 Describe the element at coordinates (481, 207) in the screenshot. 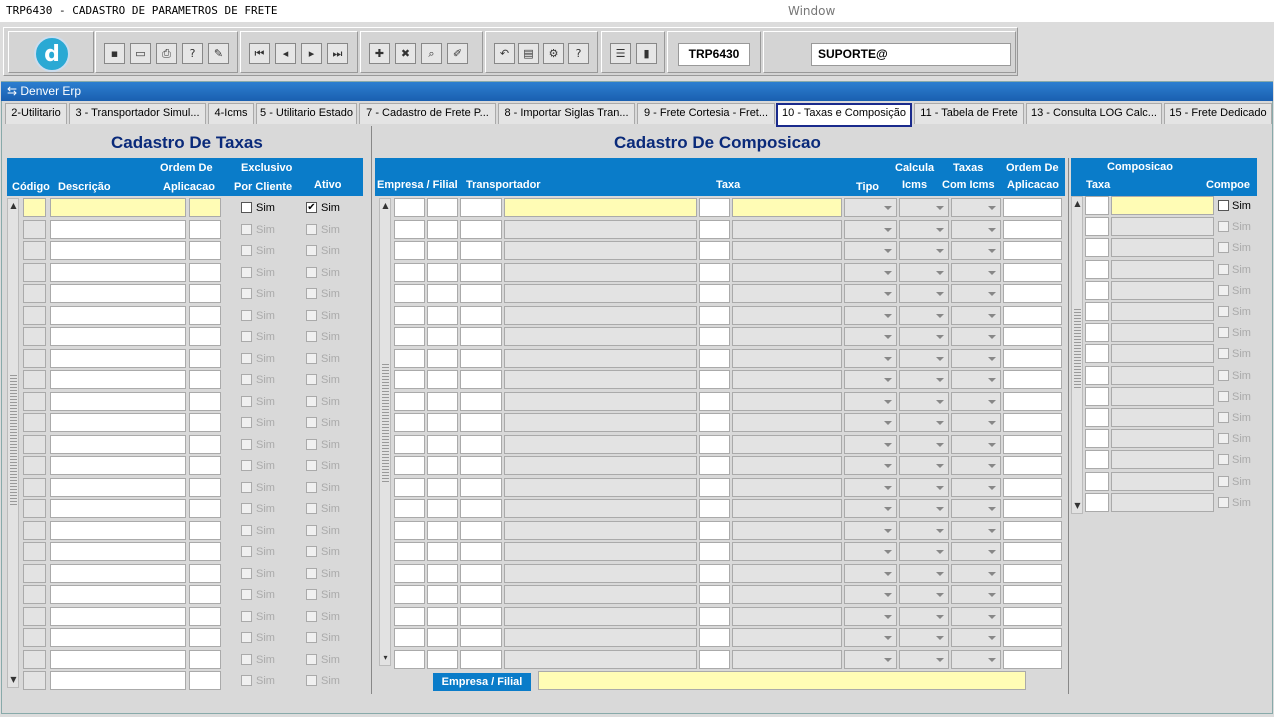

I see `transportador-code-field` at that location.